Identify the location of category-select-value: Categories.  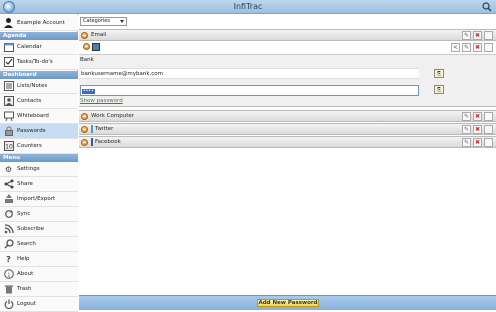
(96, 21).